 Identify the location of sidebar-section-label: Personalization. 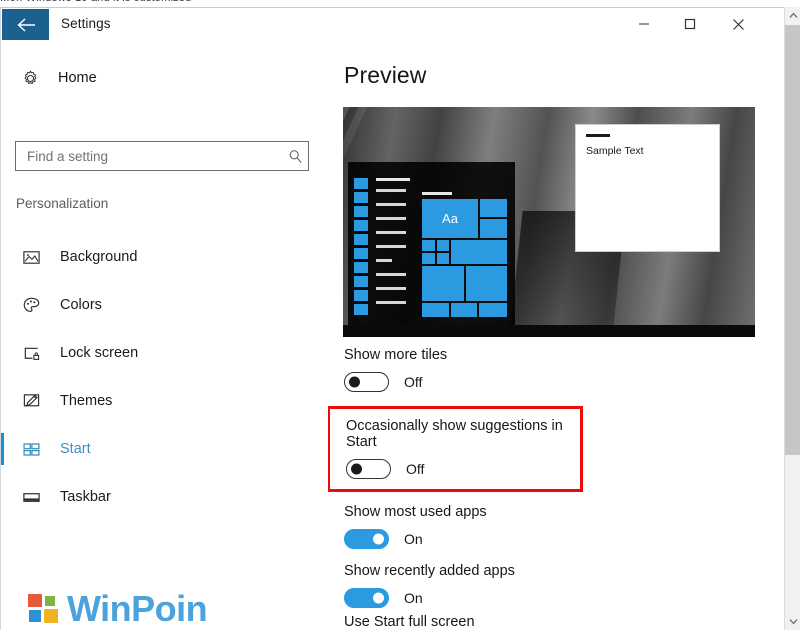
(62, 203).